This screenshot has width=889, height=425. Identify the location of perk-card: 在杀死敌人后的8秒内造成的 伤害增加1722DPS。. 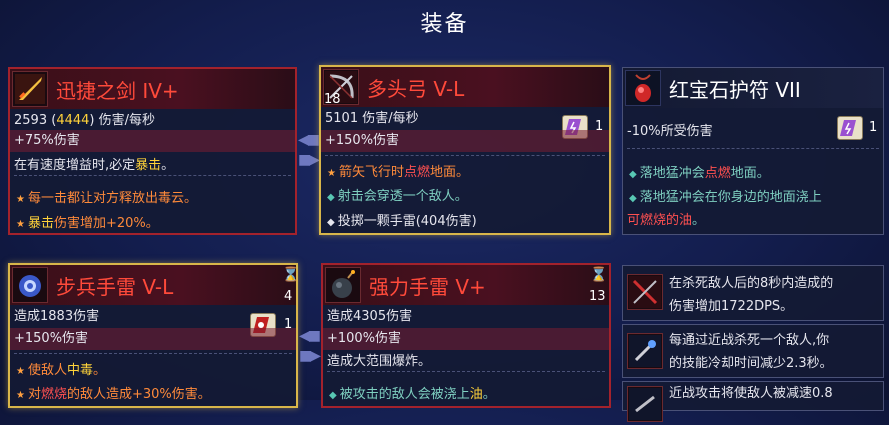
(753, 293).